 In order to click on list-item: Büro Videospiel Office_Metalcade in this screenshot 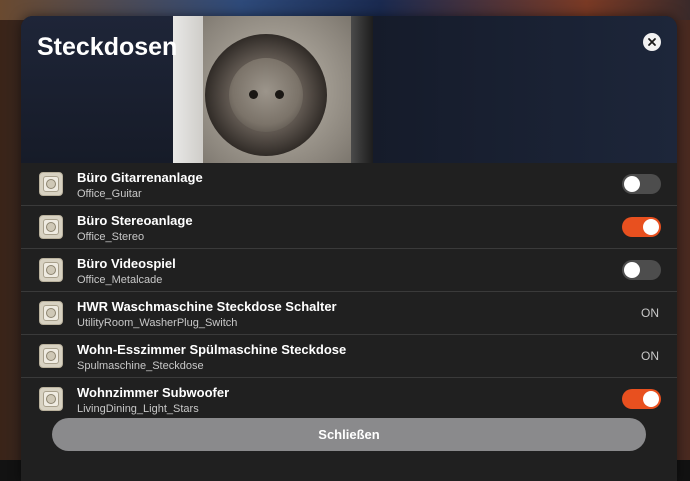, I will do `click(349, 270)`.